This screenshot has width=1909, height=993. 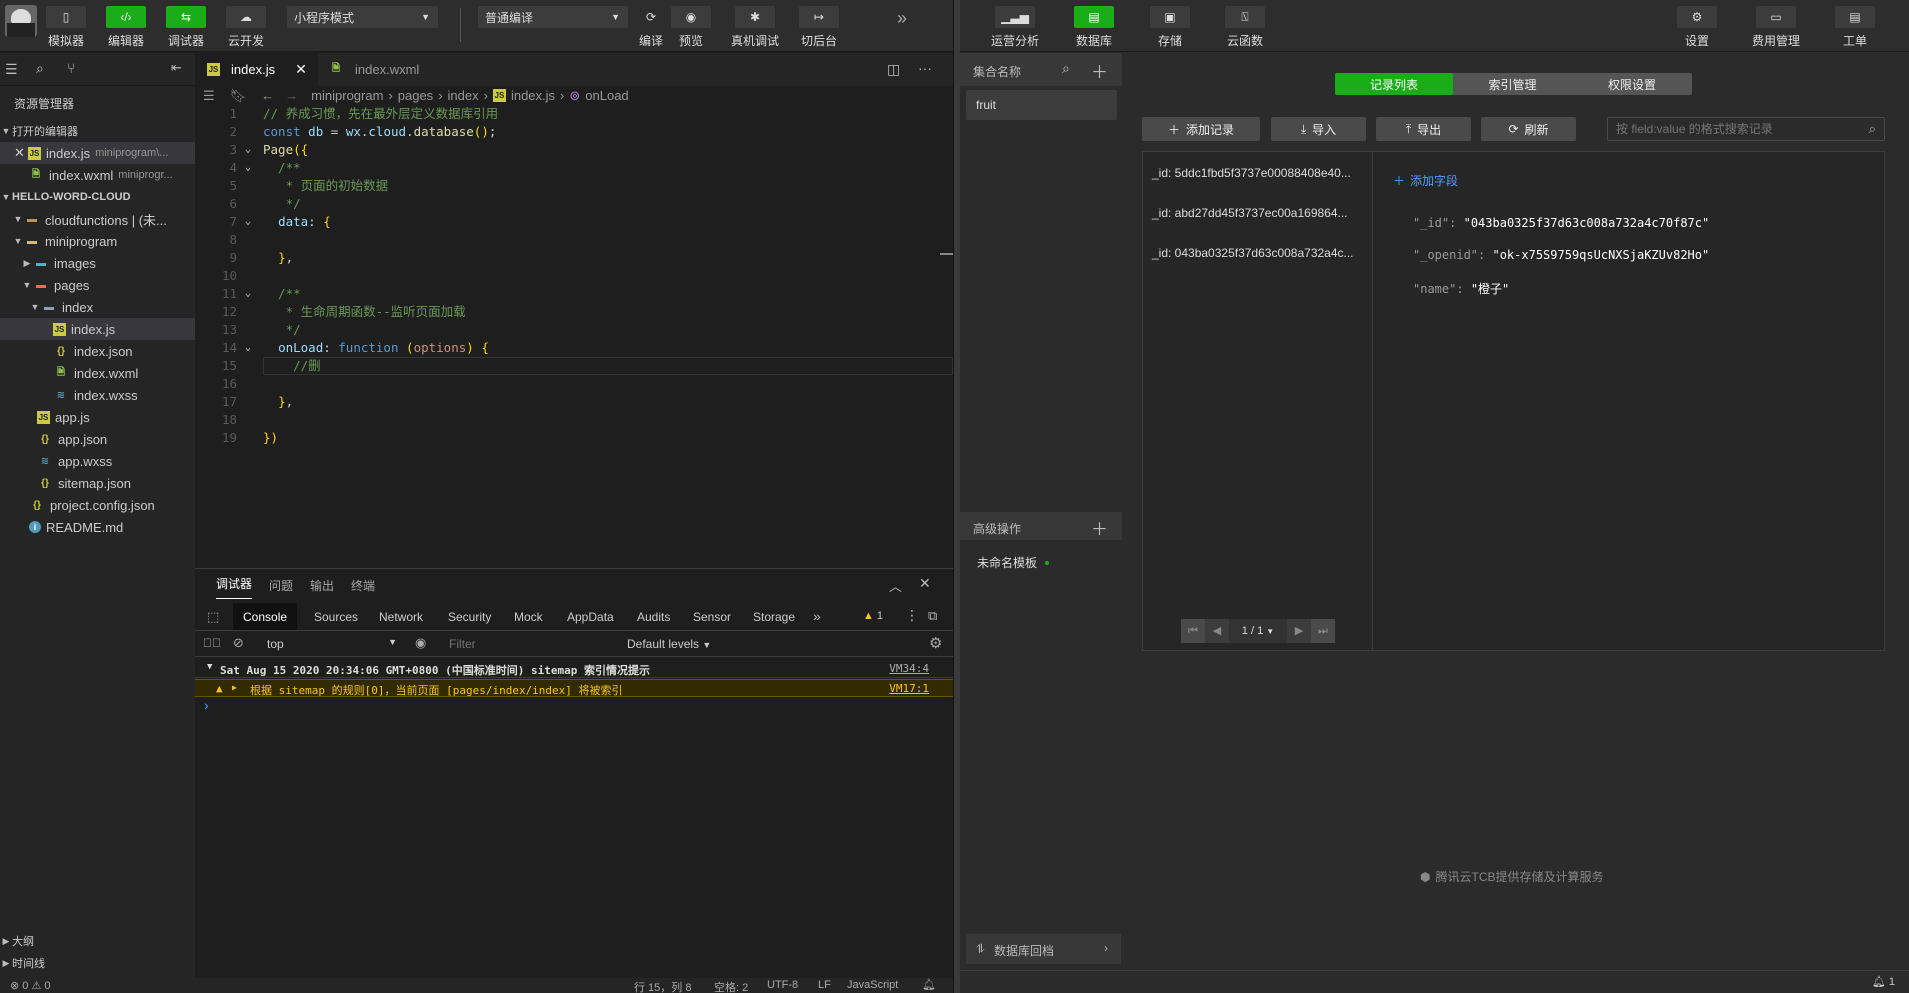 What do you see at coordinates (528, 616) in the screenshot?
I see `devtools-tab-mock: Mock` at bounding box center [528, 616].